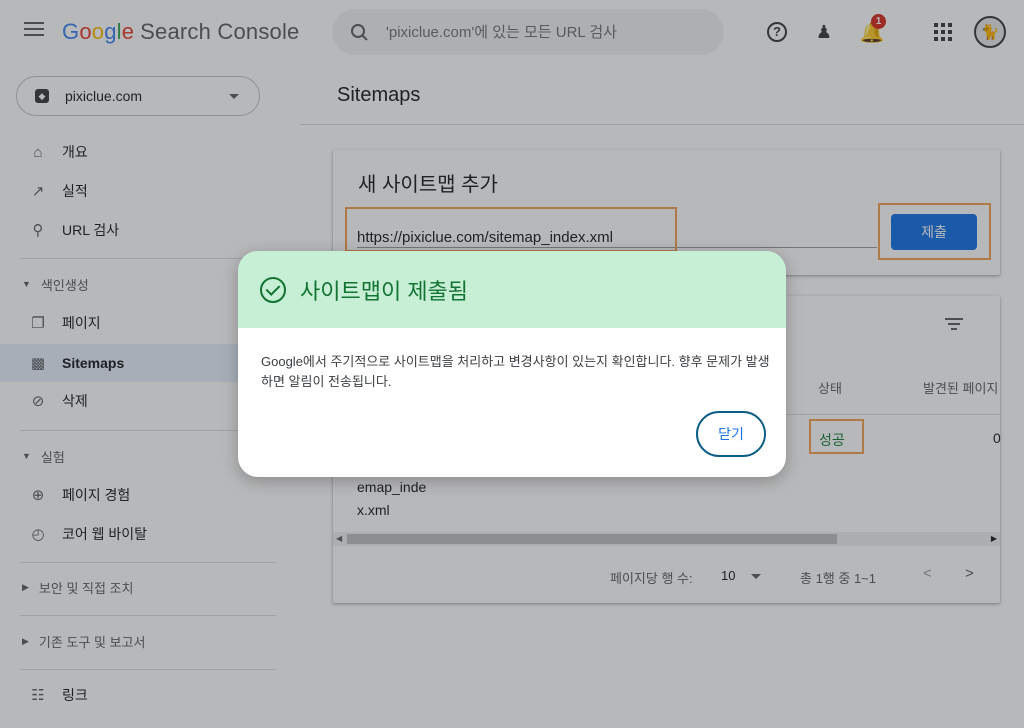 The width and height of the screenshot is (1024, 728). Describe the element at coordinates (273, 289) in the screenshot. I see `check-circle-icon` at that location.